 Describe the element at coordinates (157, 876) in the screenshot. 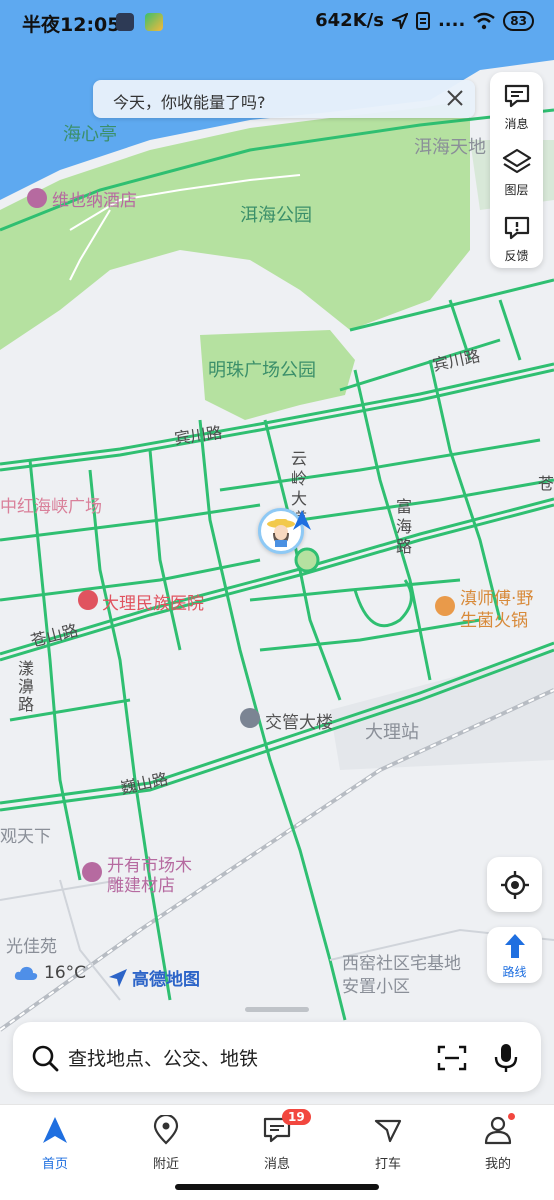

I see `map-label-kaiyou: 开有市场木雕建材店` at that location.